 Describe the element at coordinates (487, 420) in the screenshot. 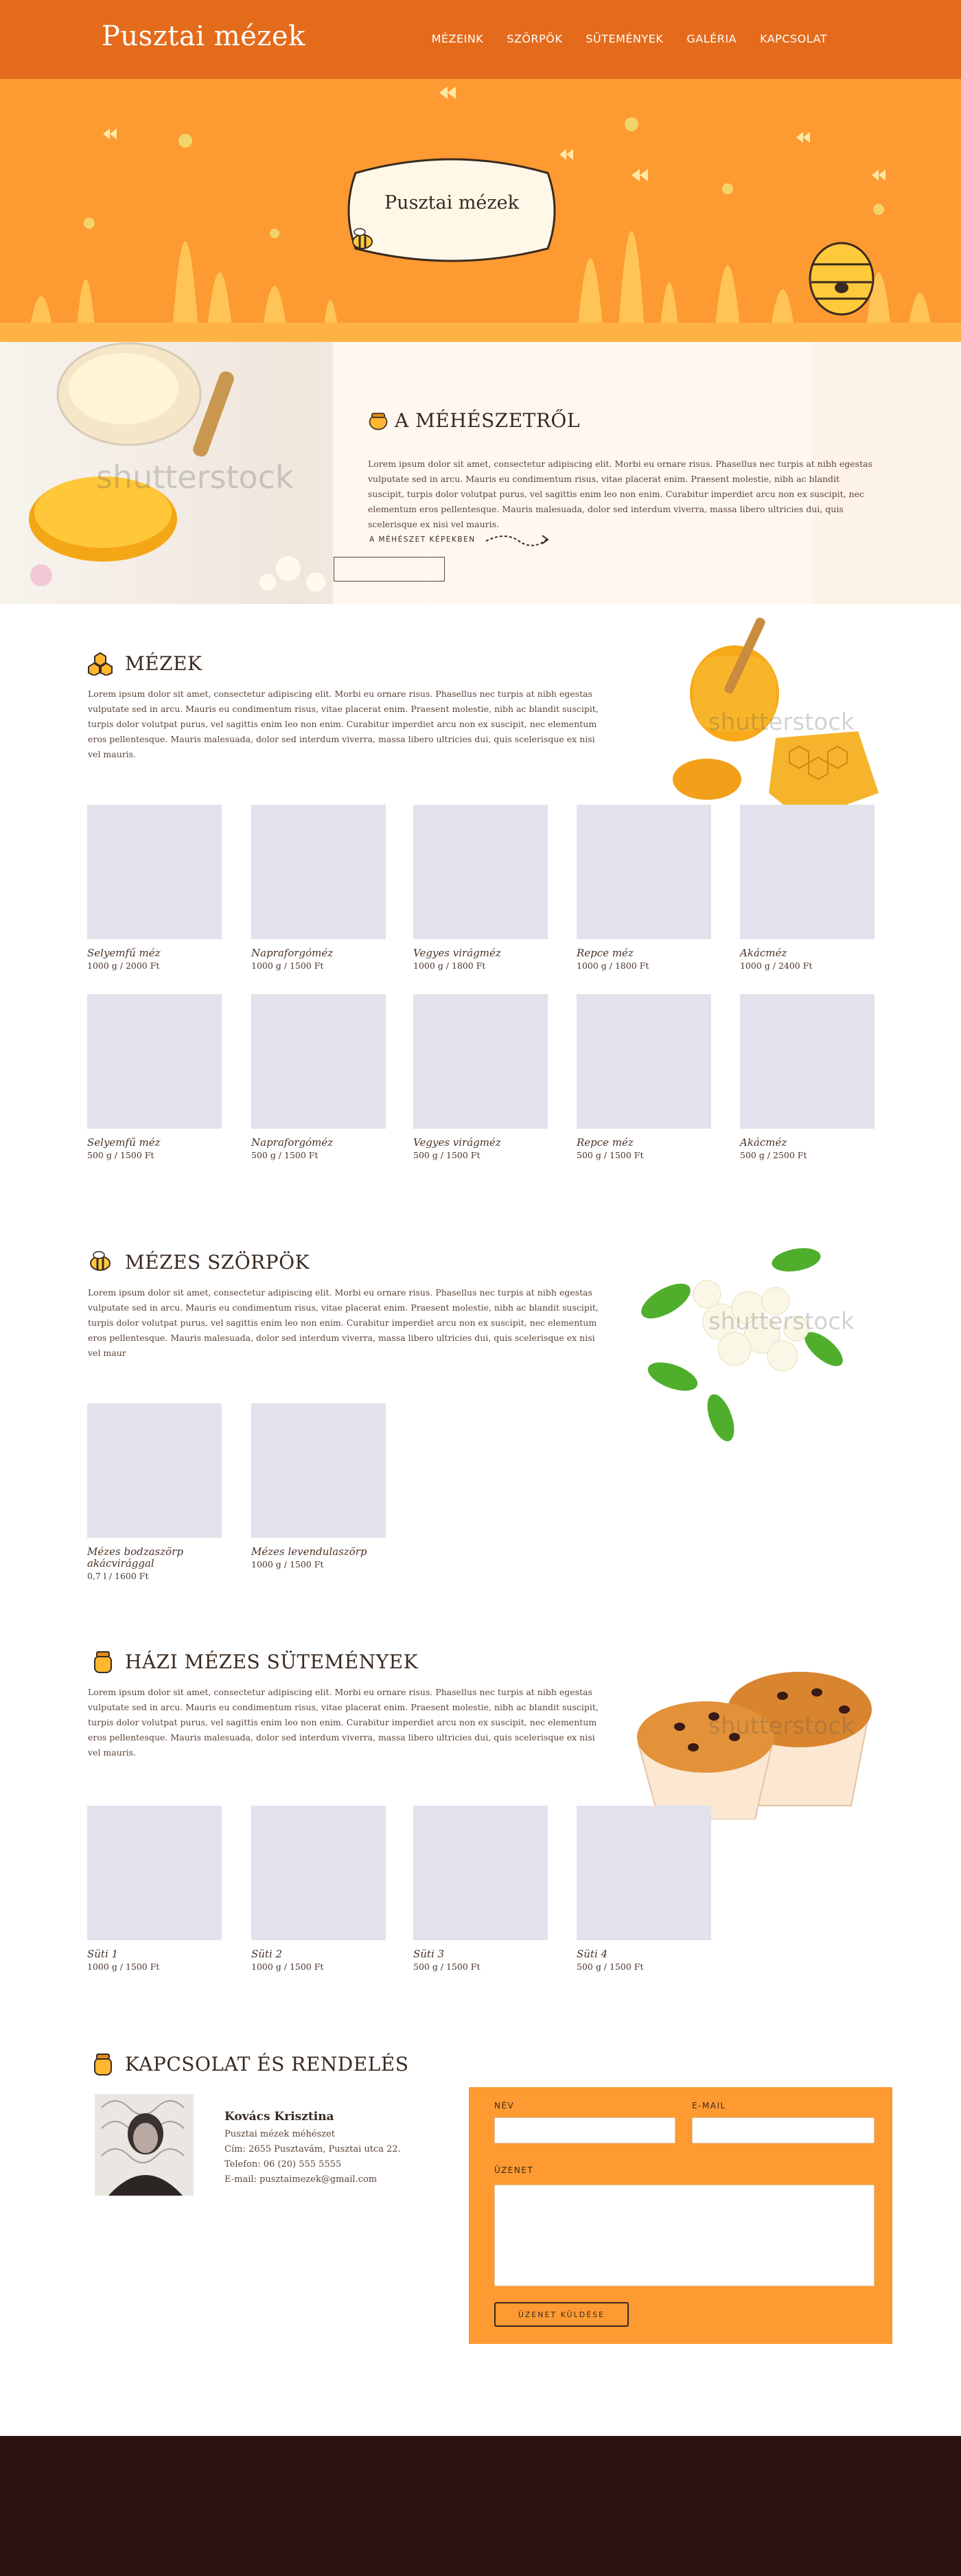

I see `about-title: A MÉHÉSZETRŐL` at that location.